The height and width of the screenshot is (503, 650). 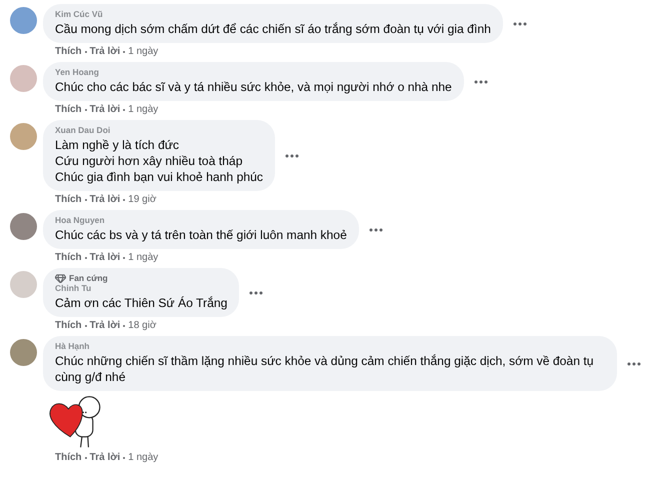 I want to click on commenter-name: Hà Hạnh, so click(x=330, y=346).